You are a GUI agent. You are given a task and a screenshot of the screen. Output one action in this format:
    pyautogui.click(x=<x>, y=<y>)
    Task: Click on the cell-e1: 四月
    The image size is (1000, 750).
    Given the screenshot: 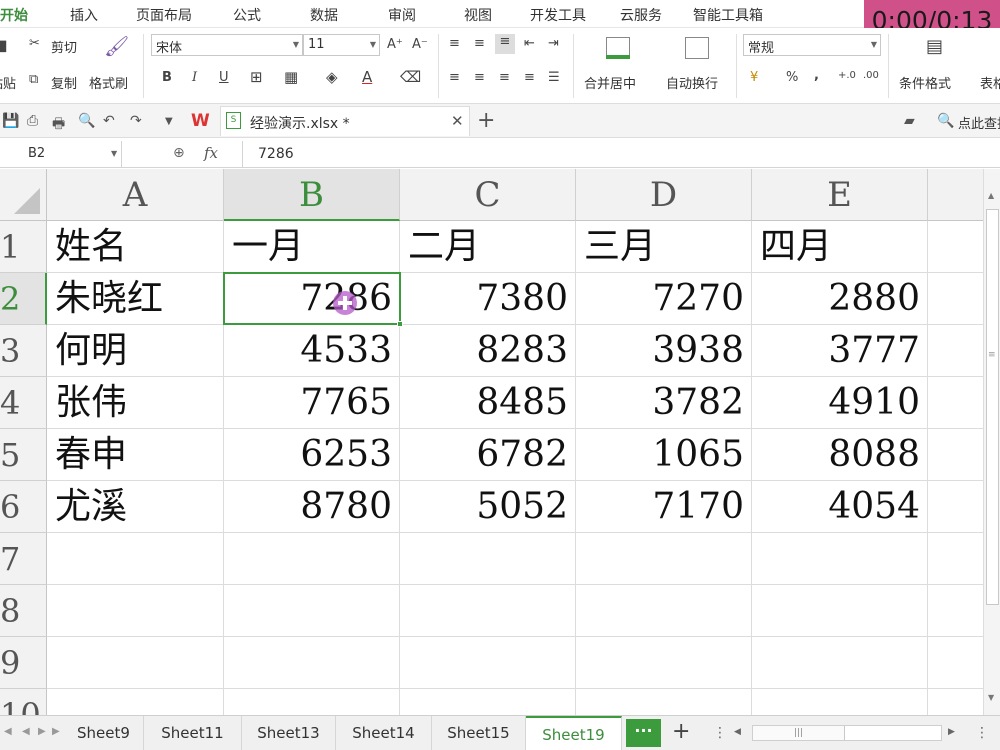 What is the action you would take?
    pyautogui.click(x=840, y=247)
    